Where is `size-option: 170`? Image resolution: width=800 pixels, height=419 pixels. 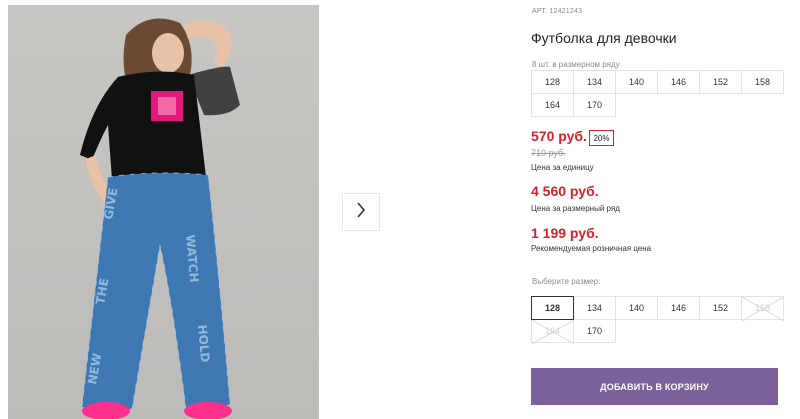
size-option: 170 is located at coordinates (594, 331).